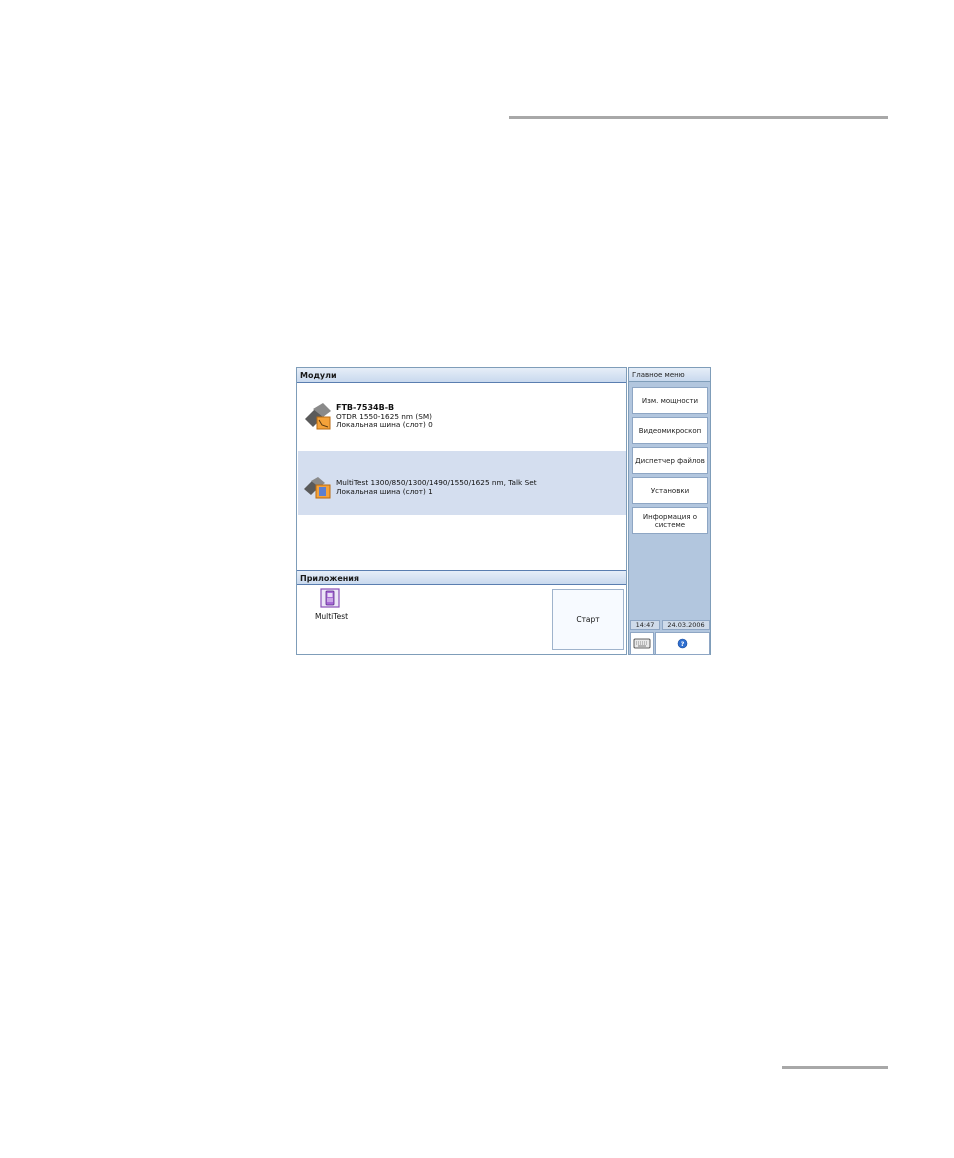 The image size is (954, 1158). Describe the element at coordinates (330, 598) in the screenshot. I see `multitest-icon` at that location.